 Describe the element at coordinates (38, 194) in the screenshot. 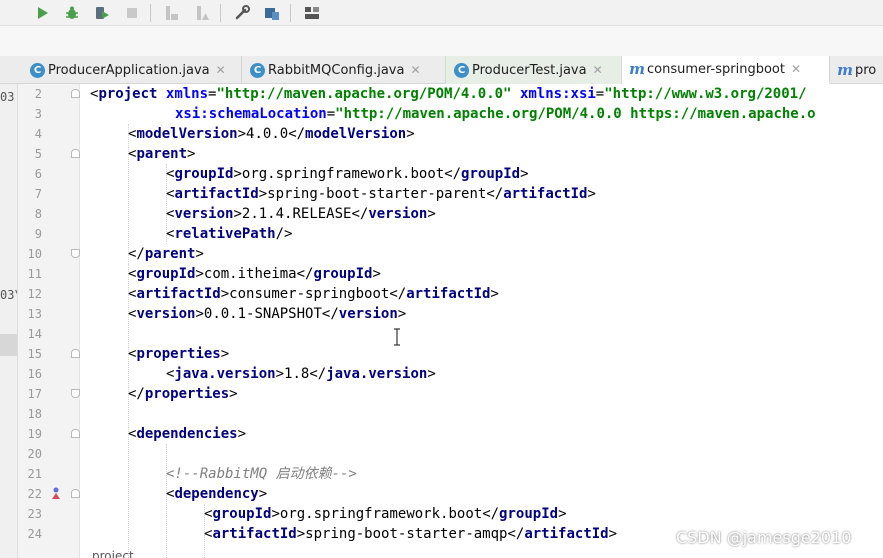

I see `line-number: 7` at that location.